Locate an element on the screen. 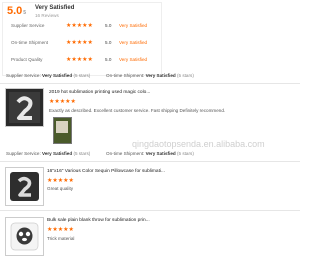  overall-score: 5.05 is located at coordinates (16, 11).